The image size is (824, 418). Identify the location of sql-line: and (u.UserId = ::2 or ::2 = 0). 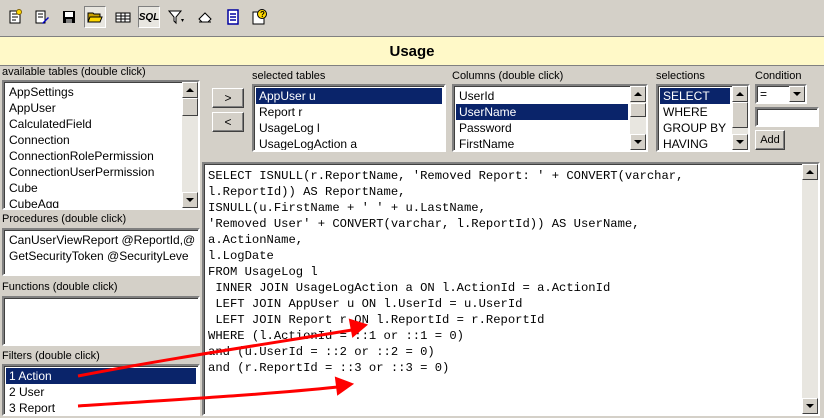
(321, 352).